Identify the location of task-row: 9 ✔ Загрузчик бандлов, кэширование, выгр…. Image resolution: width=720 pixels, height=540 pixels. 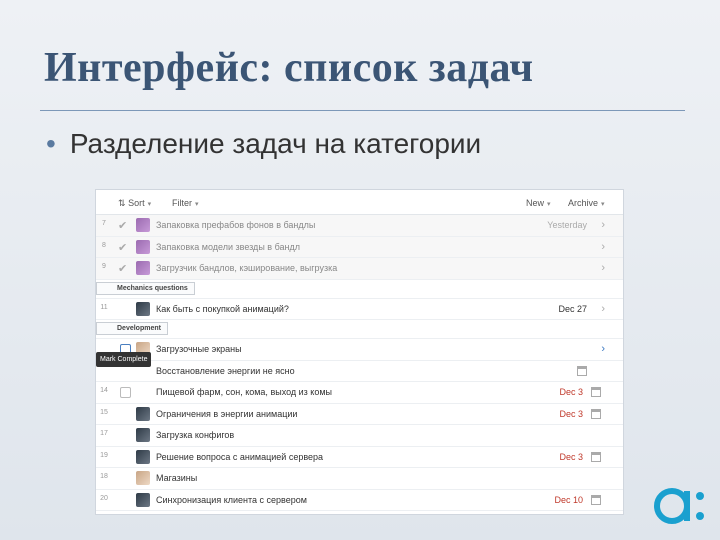
(359, 269).